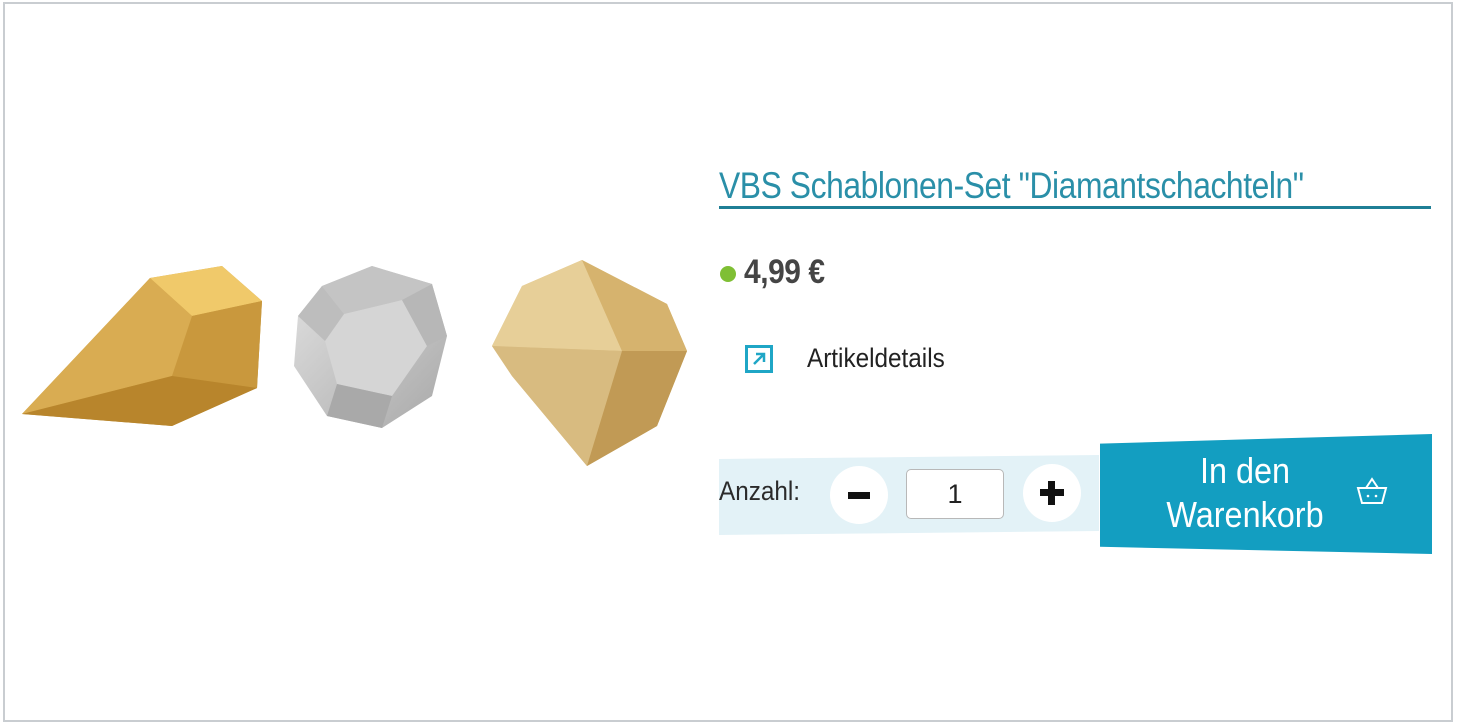  What do you see at coordinates (1245, 514) in the screenshot?
I see `add-to-cart-label-line2: Warenkorb` at bounding box center [1245, 514].